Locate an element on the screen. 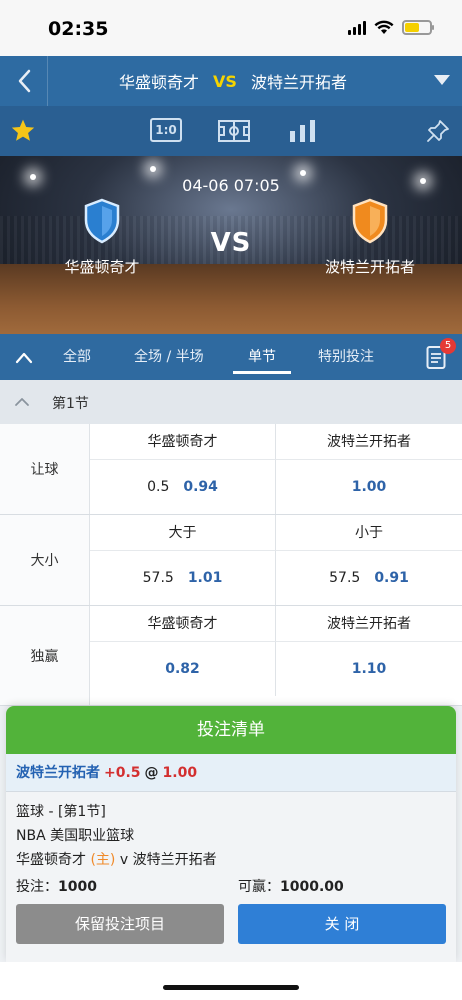 The image size is (462, 1000). status-icons is located at coordinates (391, 27).